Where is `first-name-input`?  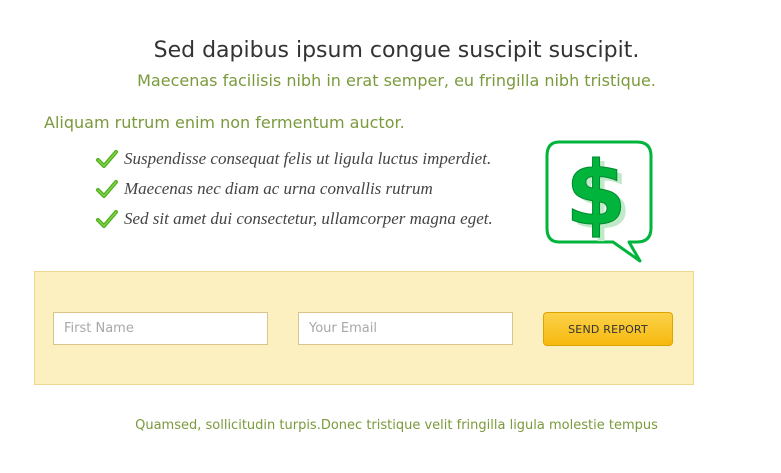 first-name-input is located at coordinates (160, 328).